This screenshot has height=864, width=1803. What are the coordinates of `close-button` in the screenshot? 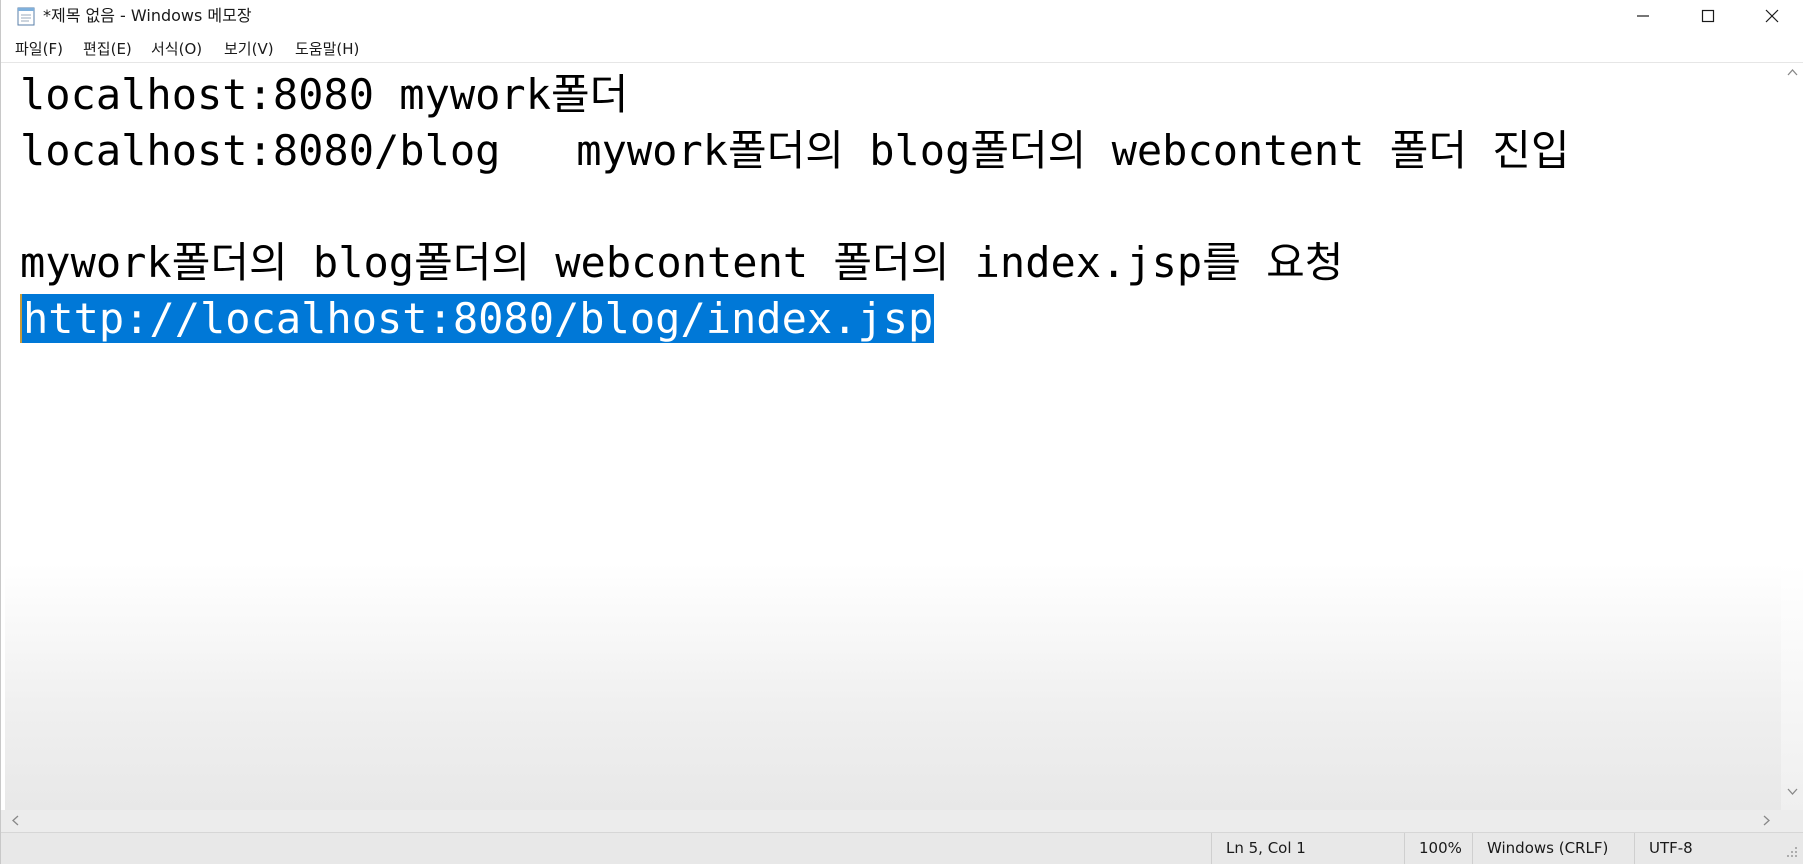 It's located at (1771, 16).